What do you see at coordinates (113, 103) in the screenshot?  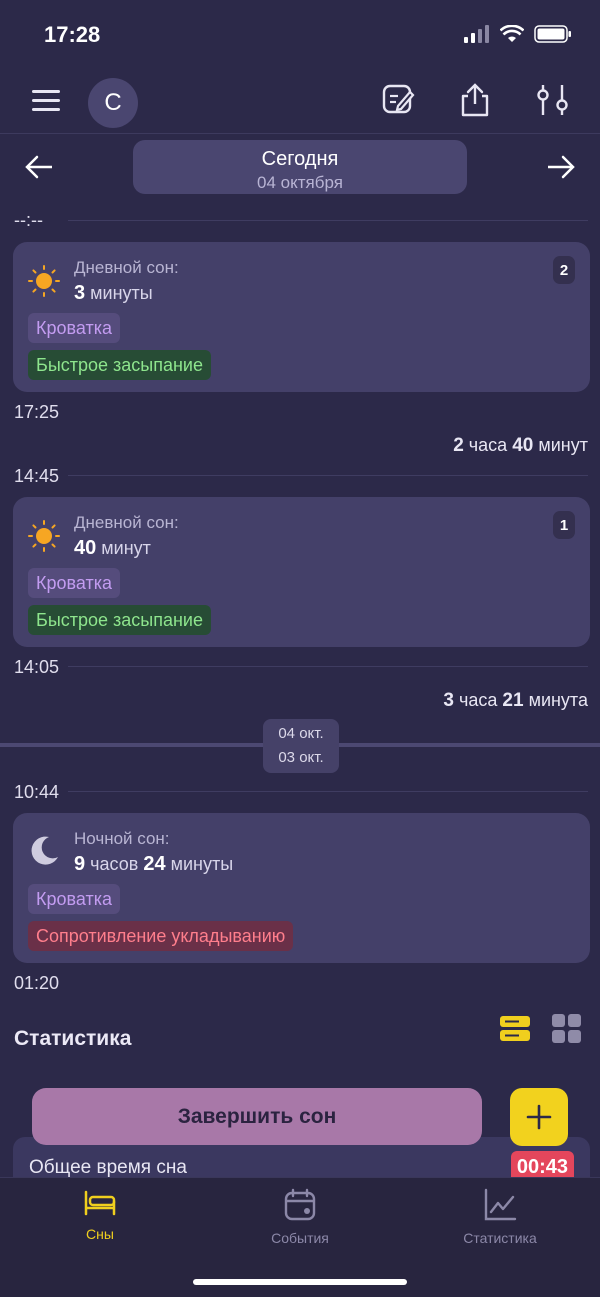 I see `avatar: С` at bounding box center [113, 103].